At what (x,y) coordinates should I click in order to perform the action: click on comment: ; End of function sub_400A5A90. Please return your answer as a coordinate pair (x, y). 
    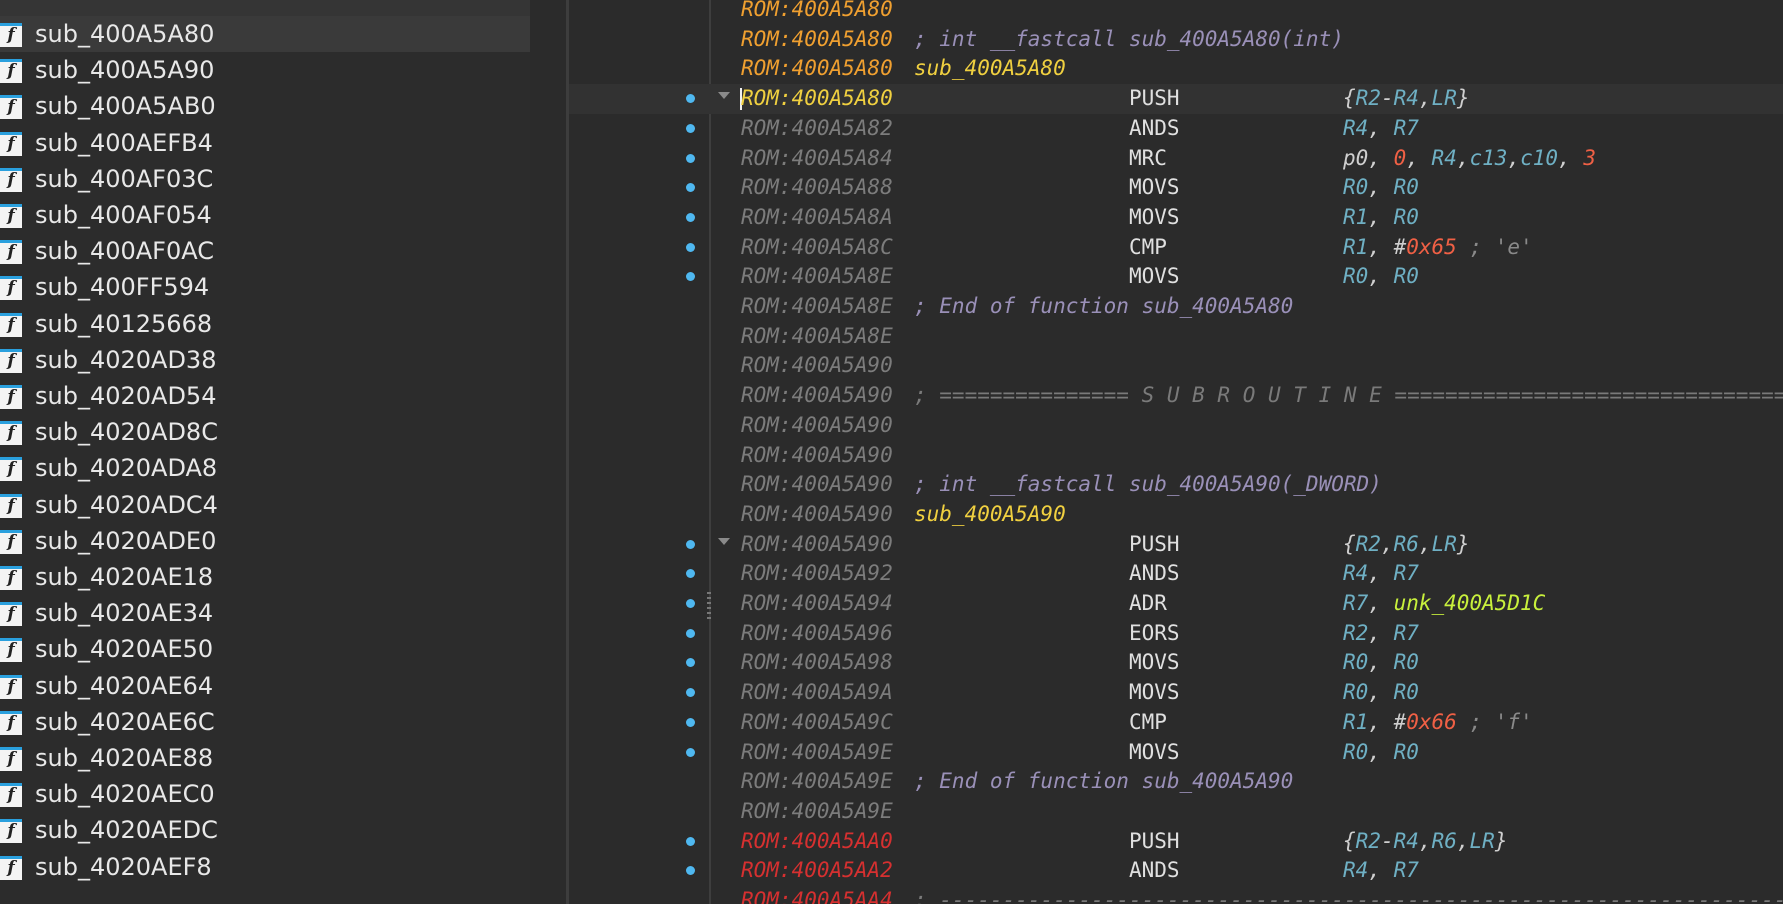
    Looking at the image, I should click on (1104, 781).